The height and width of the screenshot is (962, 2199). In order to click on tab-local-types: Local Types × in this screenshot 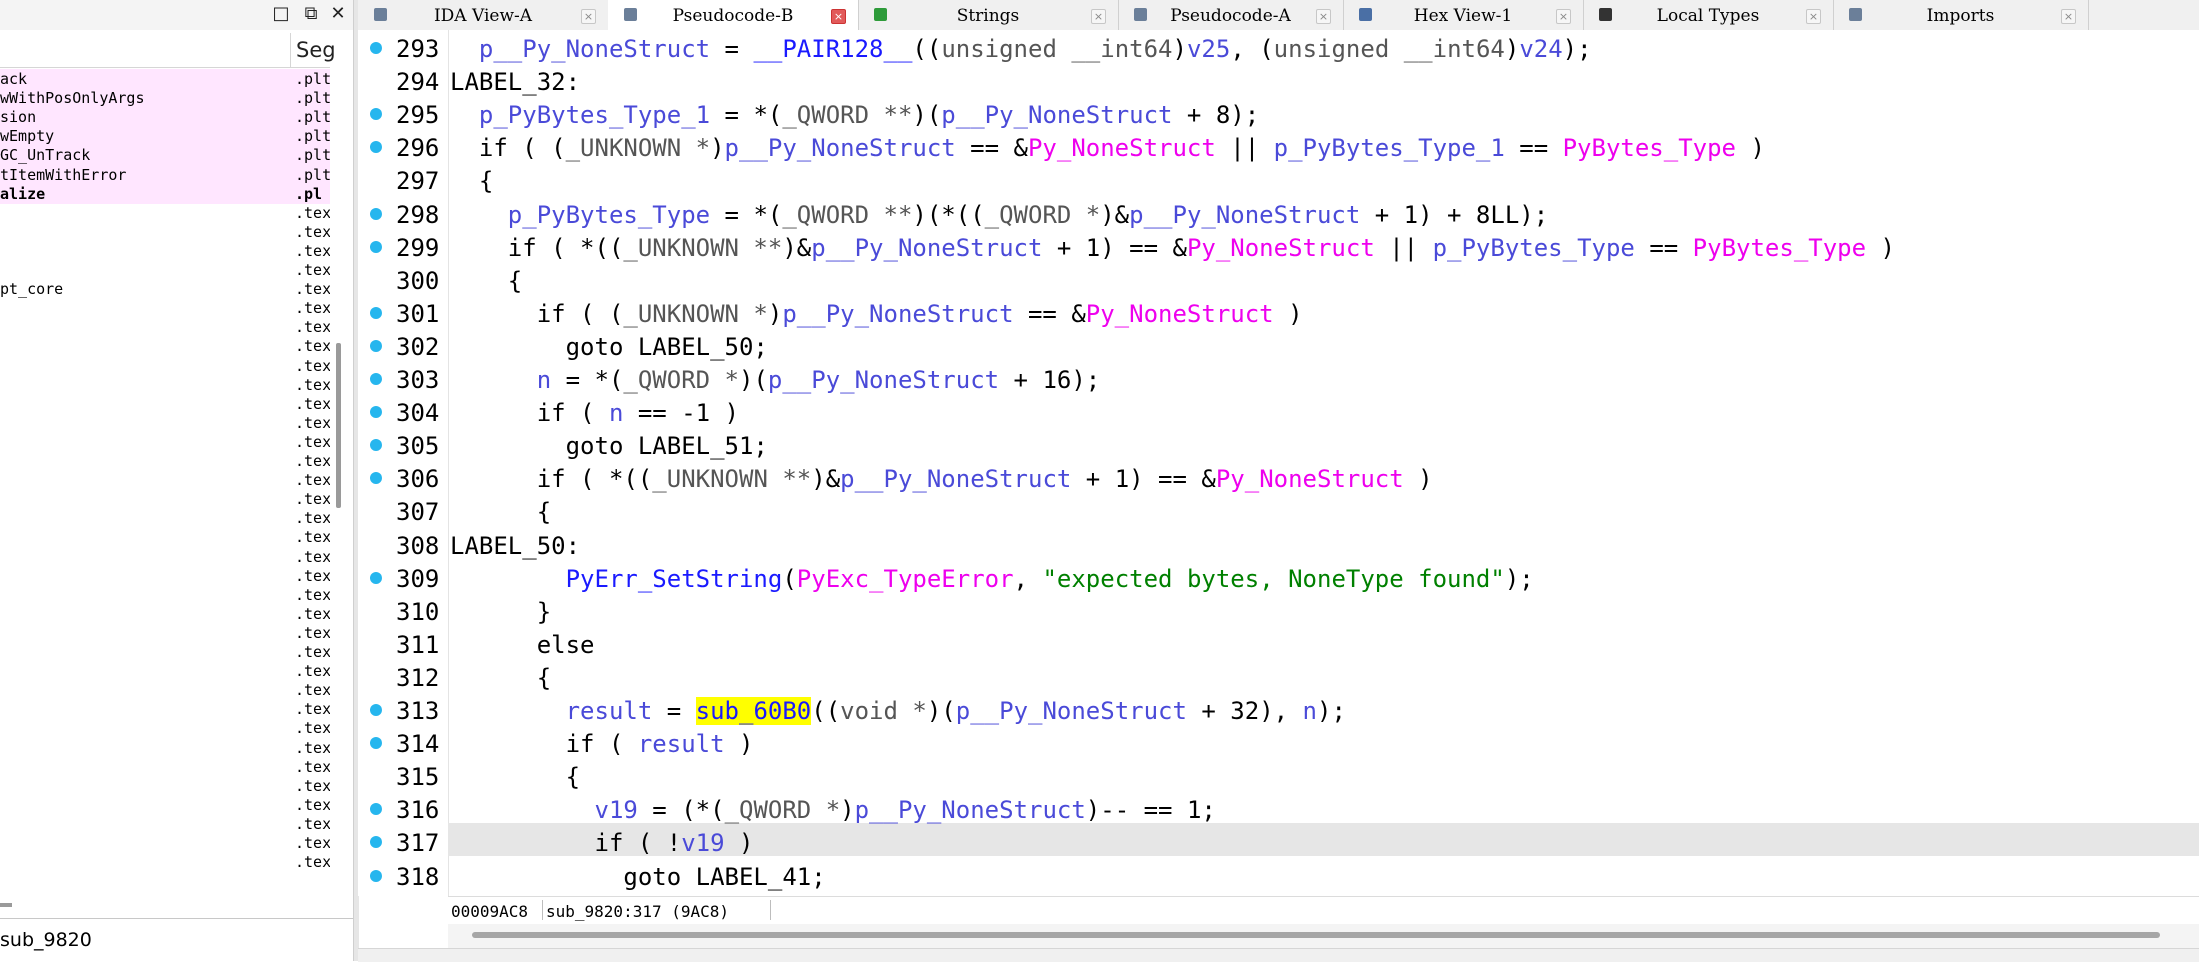, I will do `click(1708, 15)`.